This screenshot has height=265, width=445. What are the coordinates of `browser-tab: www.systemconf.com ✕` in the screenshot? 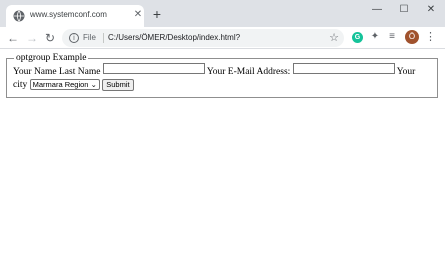 It's located at (75, 16).